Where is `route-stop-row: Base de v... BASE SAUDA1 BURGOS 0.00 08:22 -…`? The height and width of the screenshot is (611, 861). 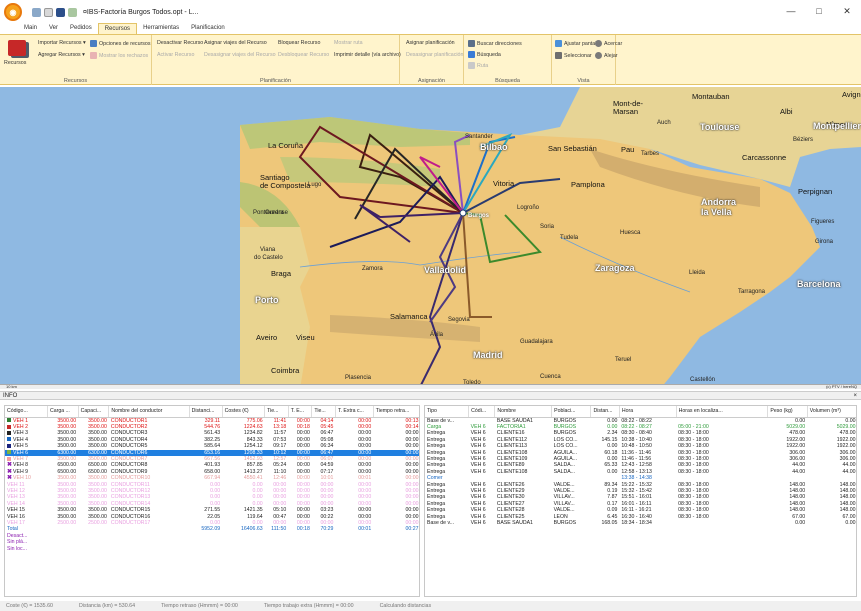 route-stop-row: Base de v... BASE SAUDA1 BURGOS 0.00 08:22 -… is located at coordinates (640, 420).